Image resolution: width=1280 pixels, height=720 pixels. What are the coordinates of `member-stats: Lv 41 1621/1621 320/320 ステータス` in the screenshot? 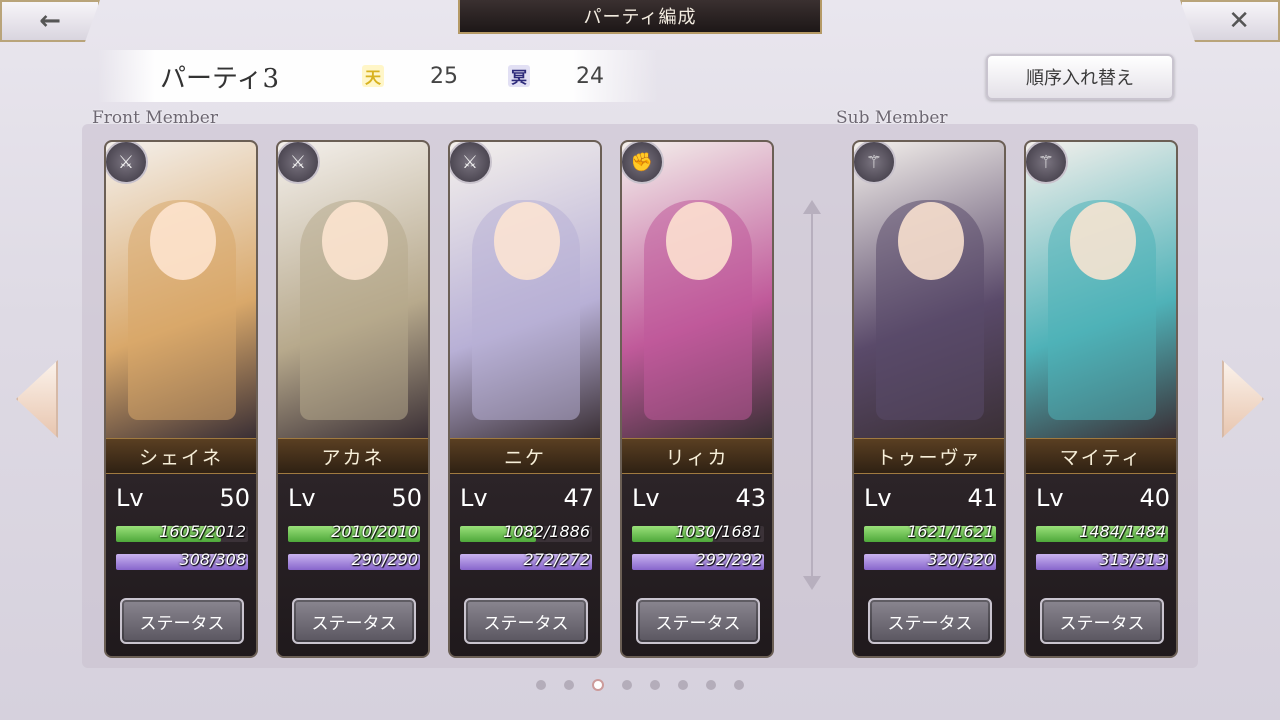 It's located at (929, 565).